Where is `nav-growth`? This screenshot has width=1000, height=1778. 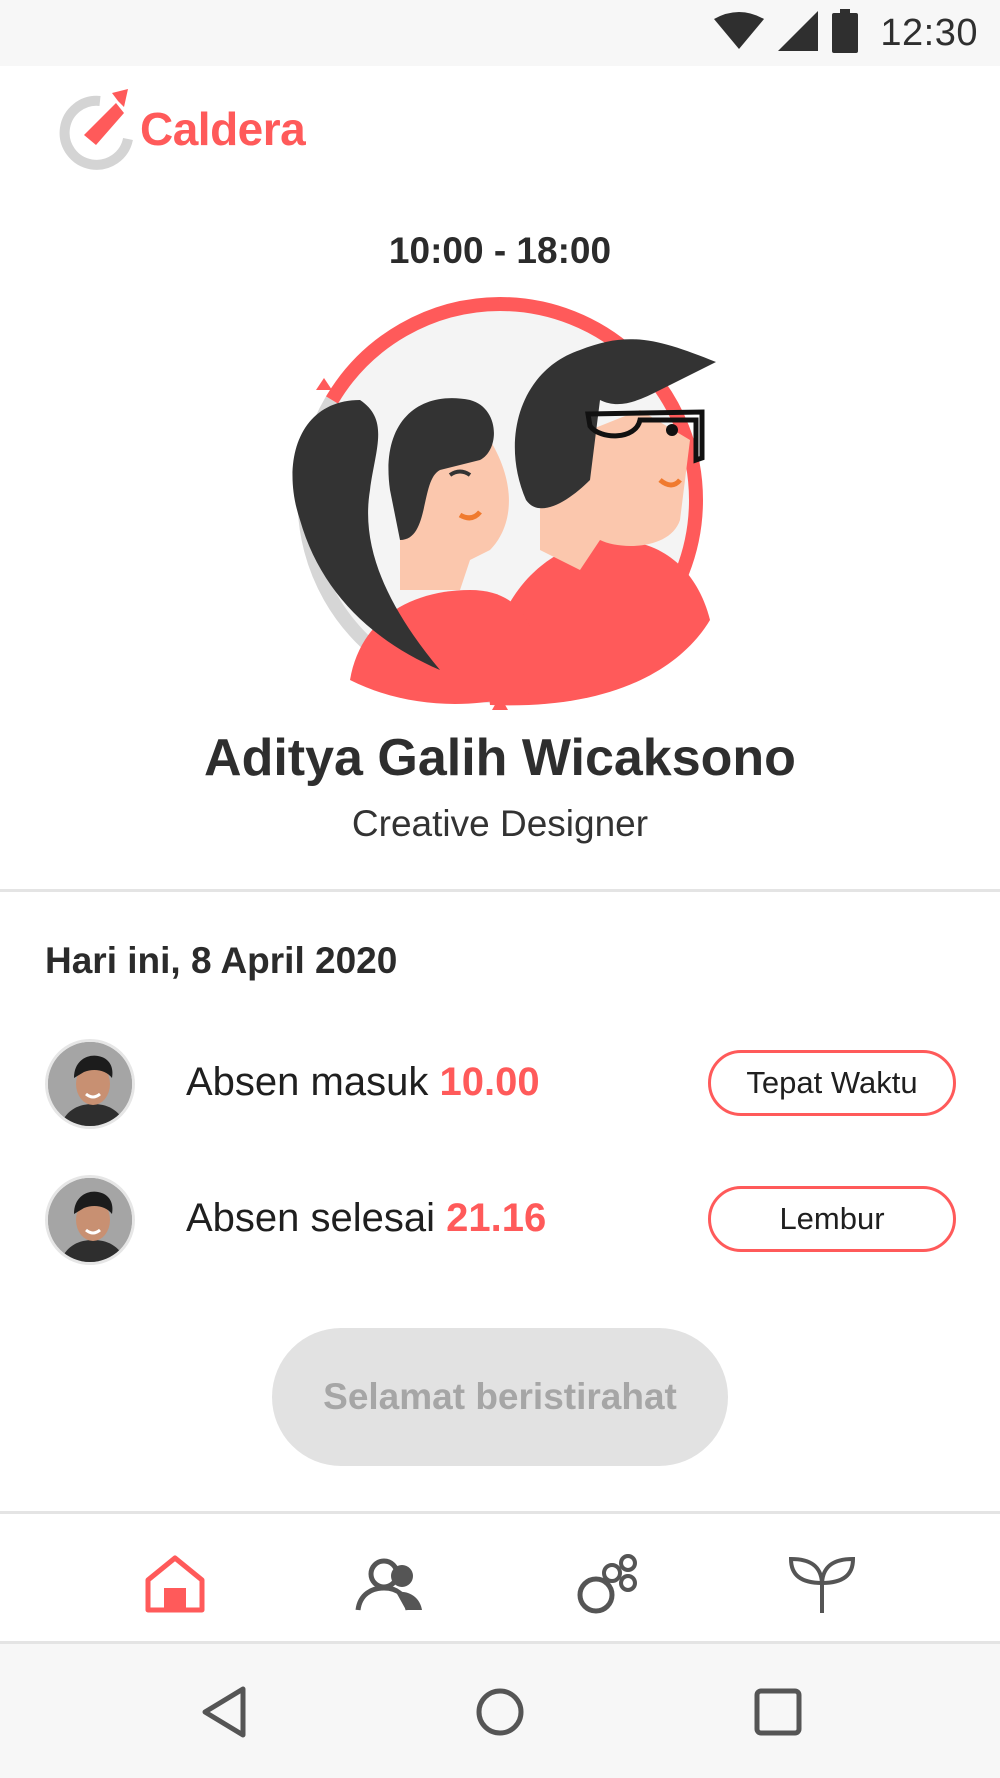 nav-growth is located at coordinates (822, 1584).